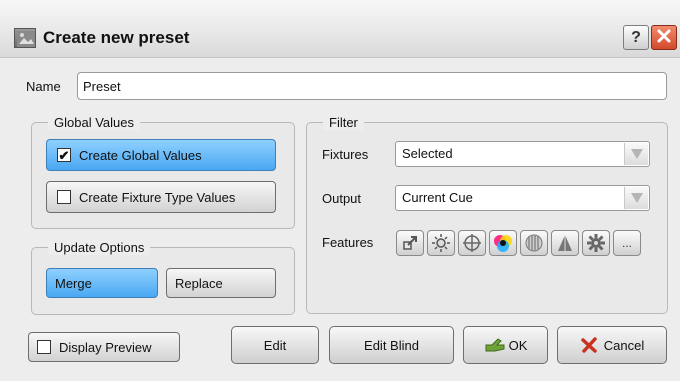 This screenshot has height=381, width=680. What do you see at coordinates (427, 153) in the screenshot?
I see `fixtures-select-value: Selected` at bounding box center [427, 153].